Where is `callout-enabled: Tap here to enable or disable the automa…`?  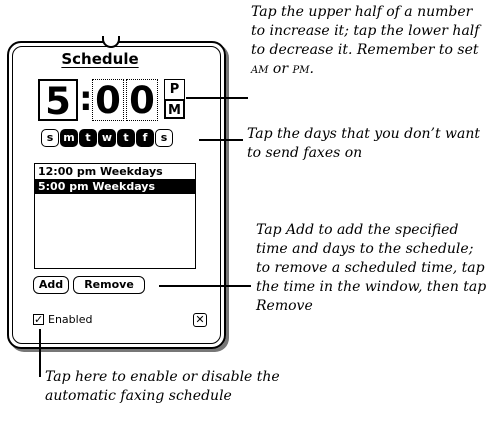
callout-enabled: Tap here to enable or disable the automa… is located at coordinates (162, 386).